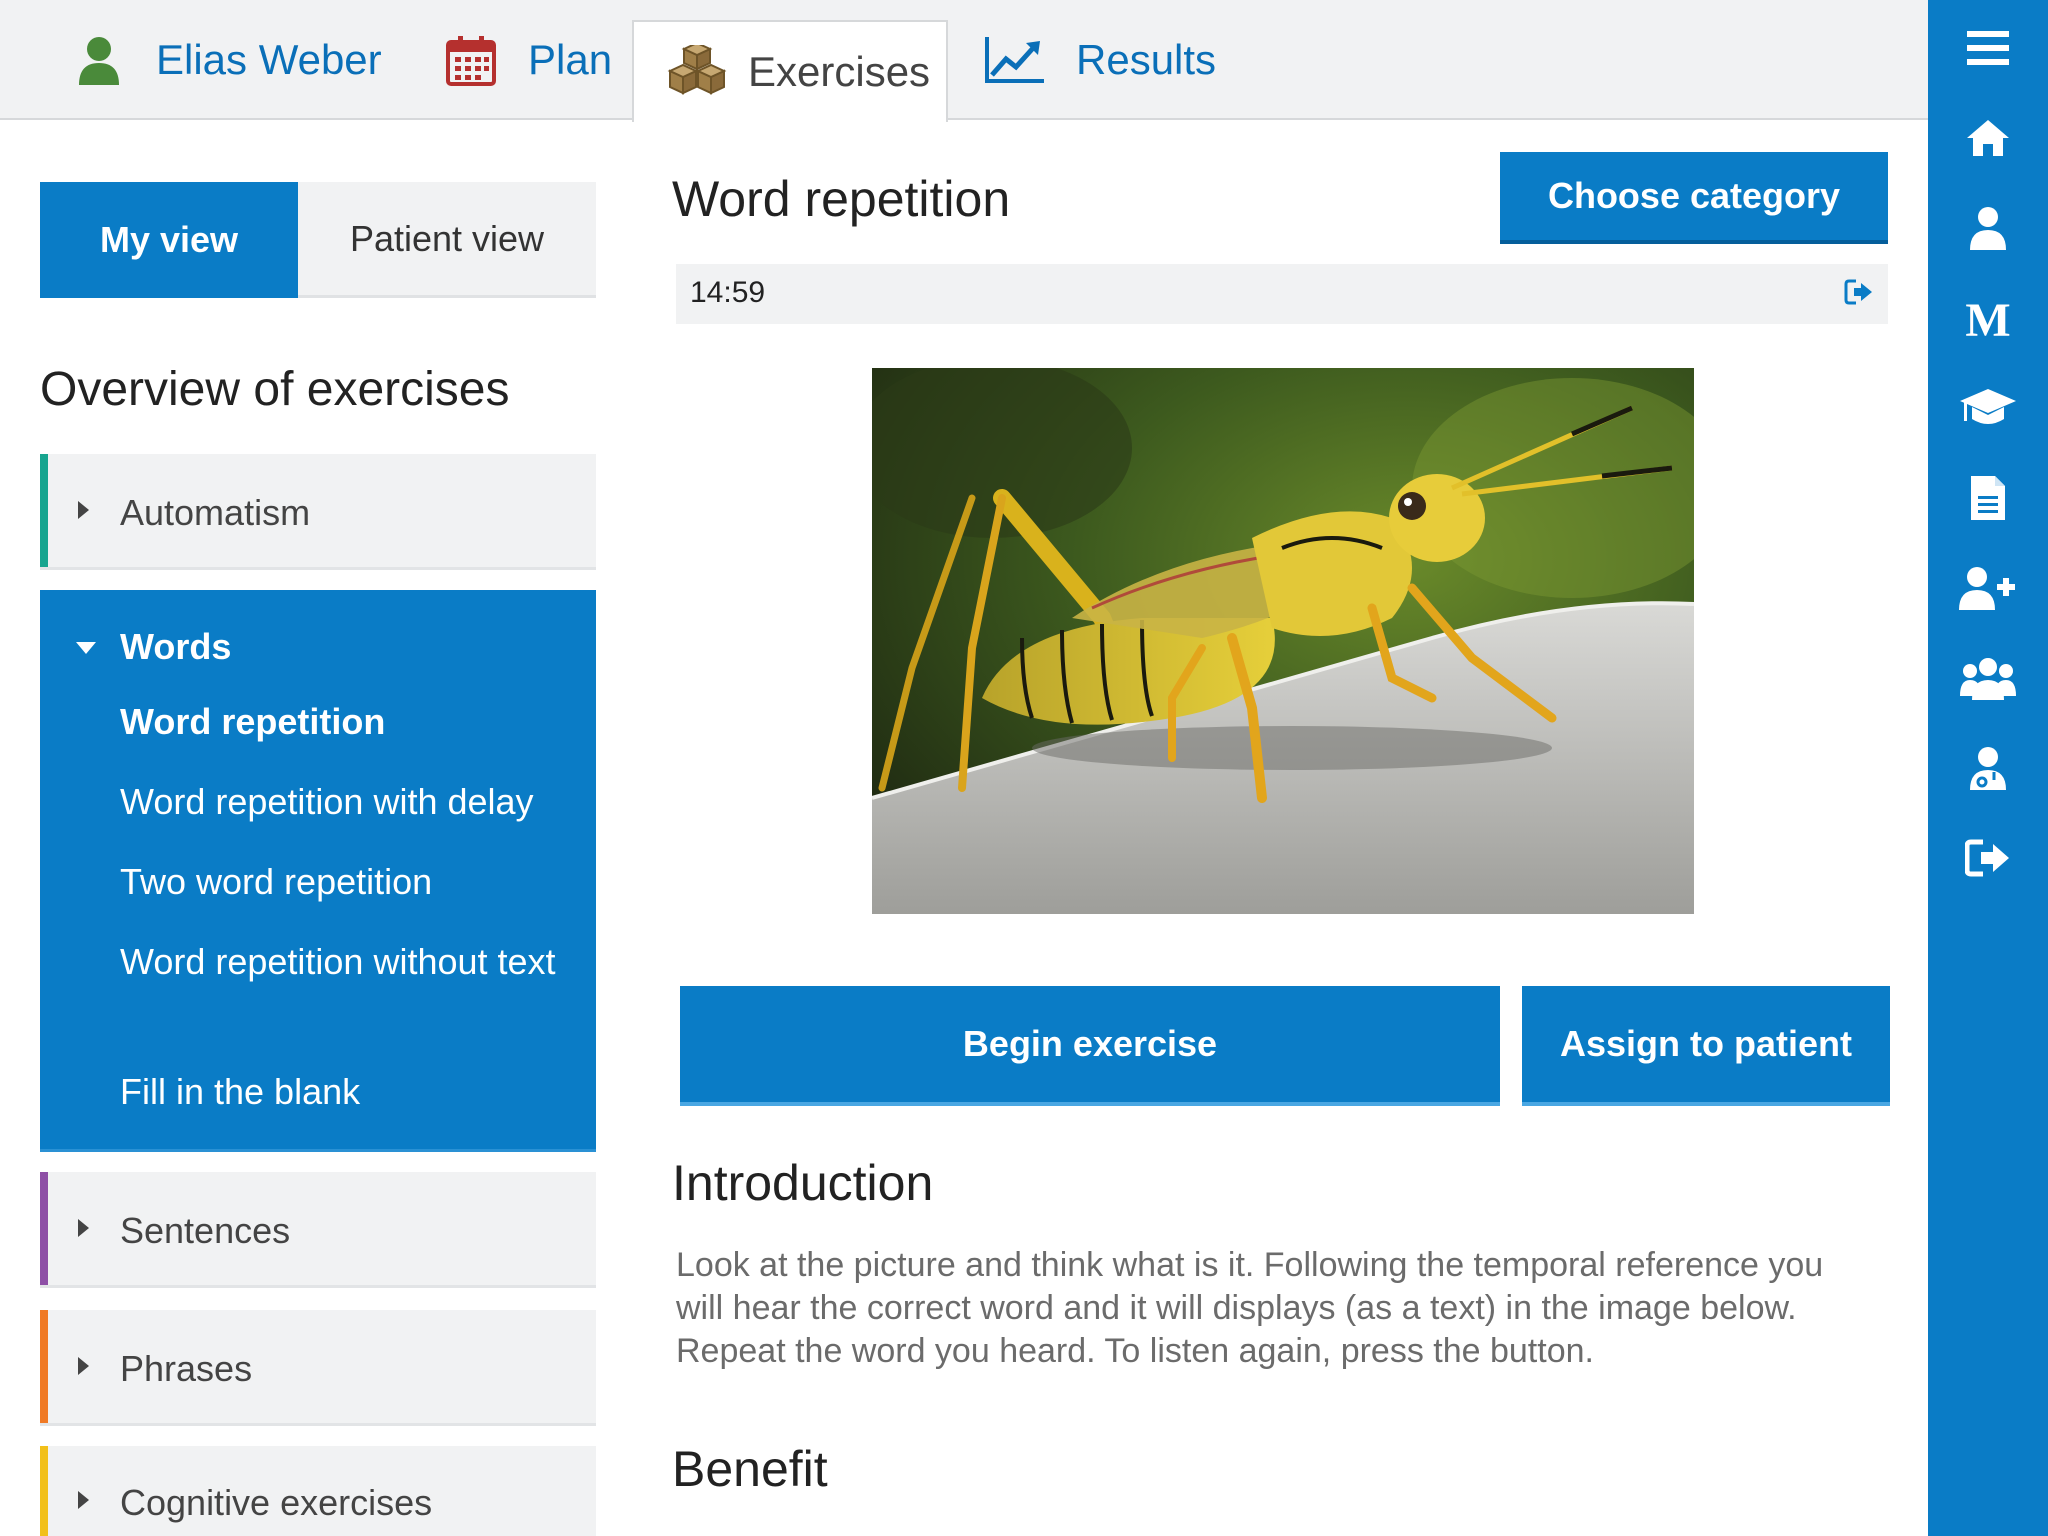  I want to click on category-cognitive-exercises: Cognitive exercises, so click(318, 1491).